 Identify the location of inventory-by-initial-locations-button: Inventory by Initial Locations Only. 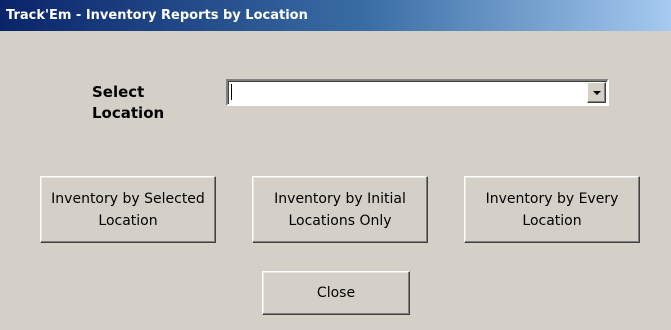
(340, 209).